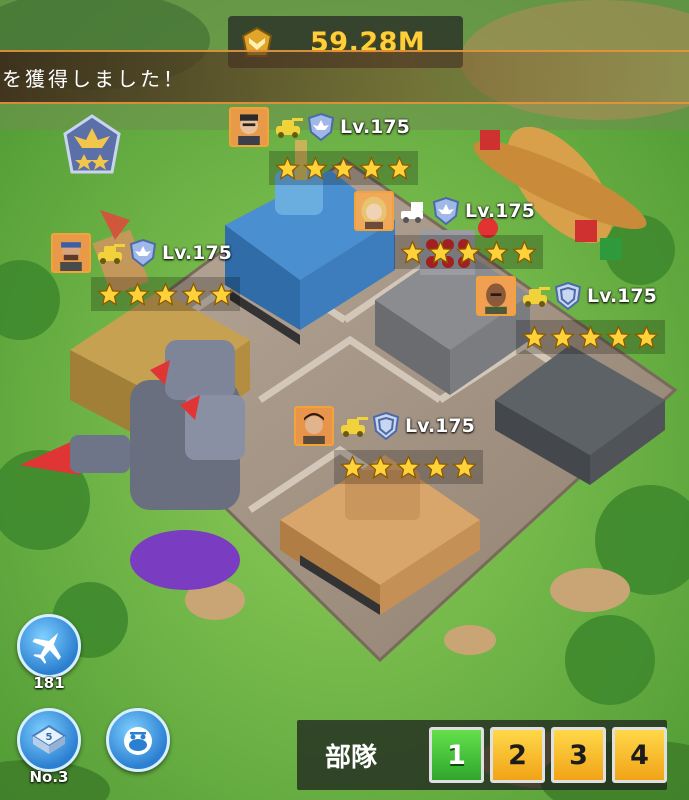 The width and height of the screenshot is (689, 800). I want to click on gorilla-icon, so click(138, 741).